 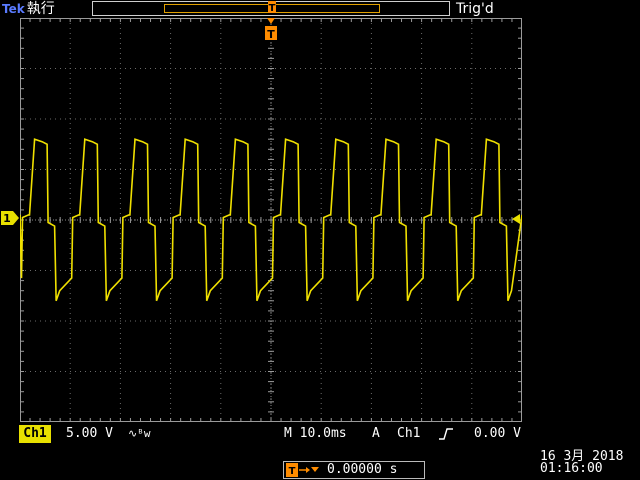 What do you see at coordinates (13, 9) in the screenshot?
I see `brand-logo: Tek` at bounding box center [13, 9].